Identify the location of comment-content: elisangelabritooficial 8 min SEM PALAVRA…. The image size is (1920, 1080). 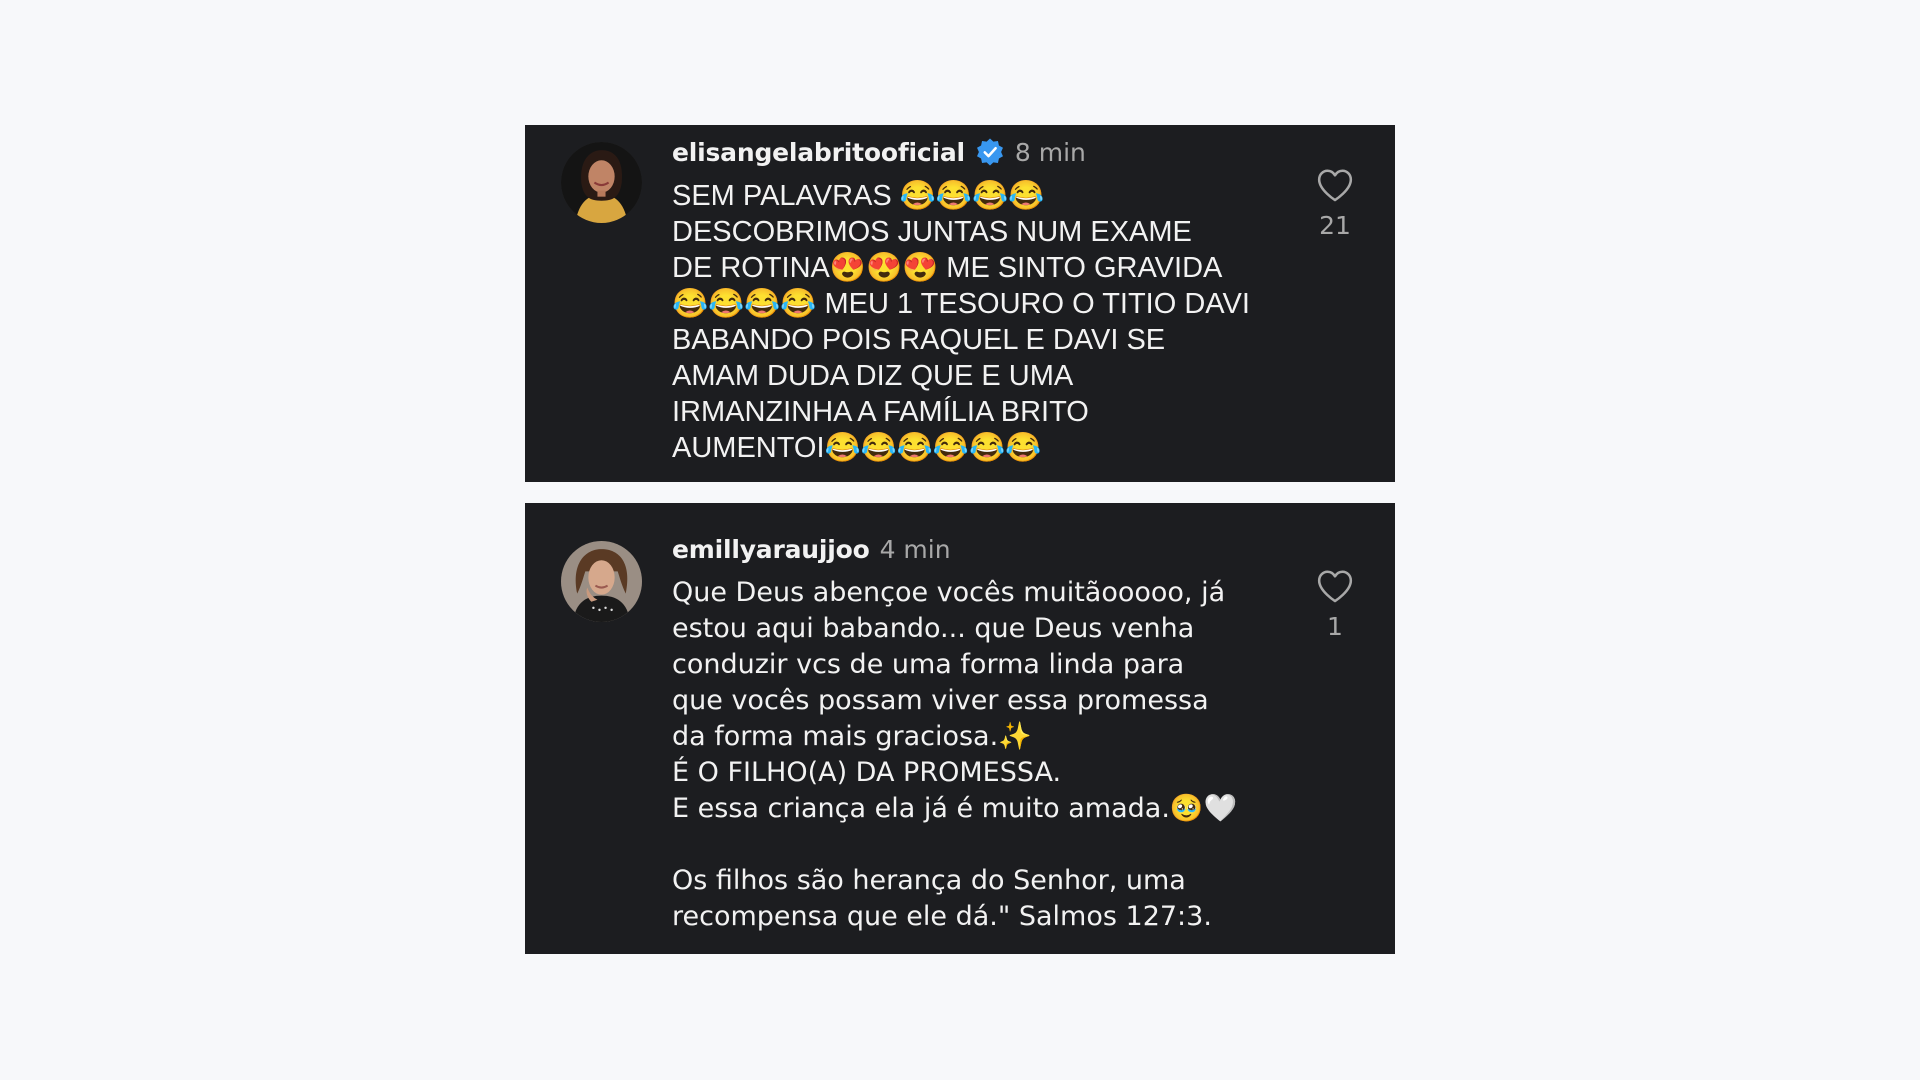
(972, 300).